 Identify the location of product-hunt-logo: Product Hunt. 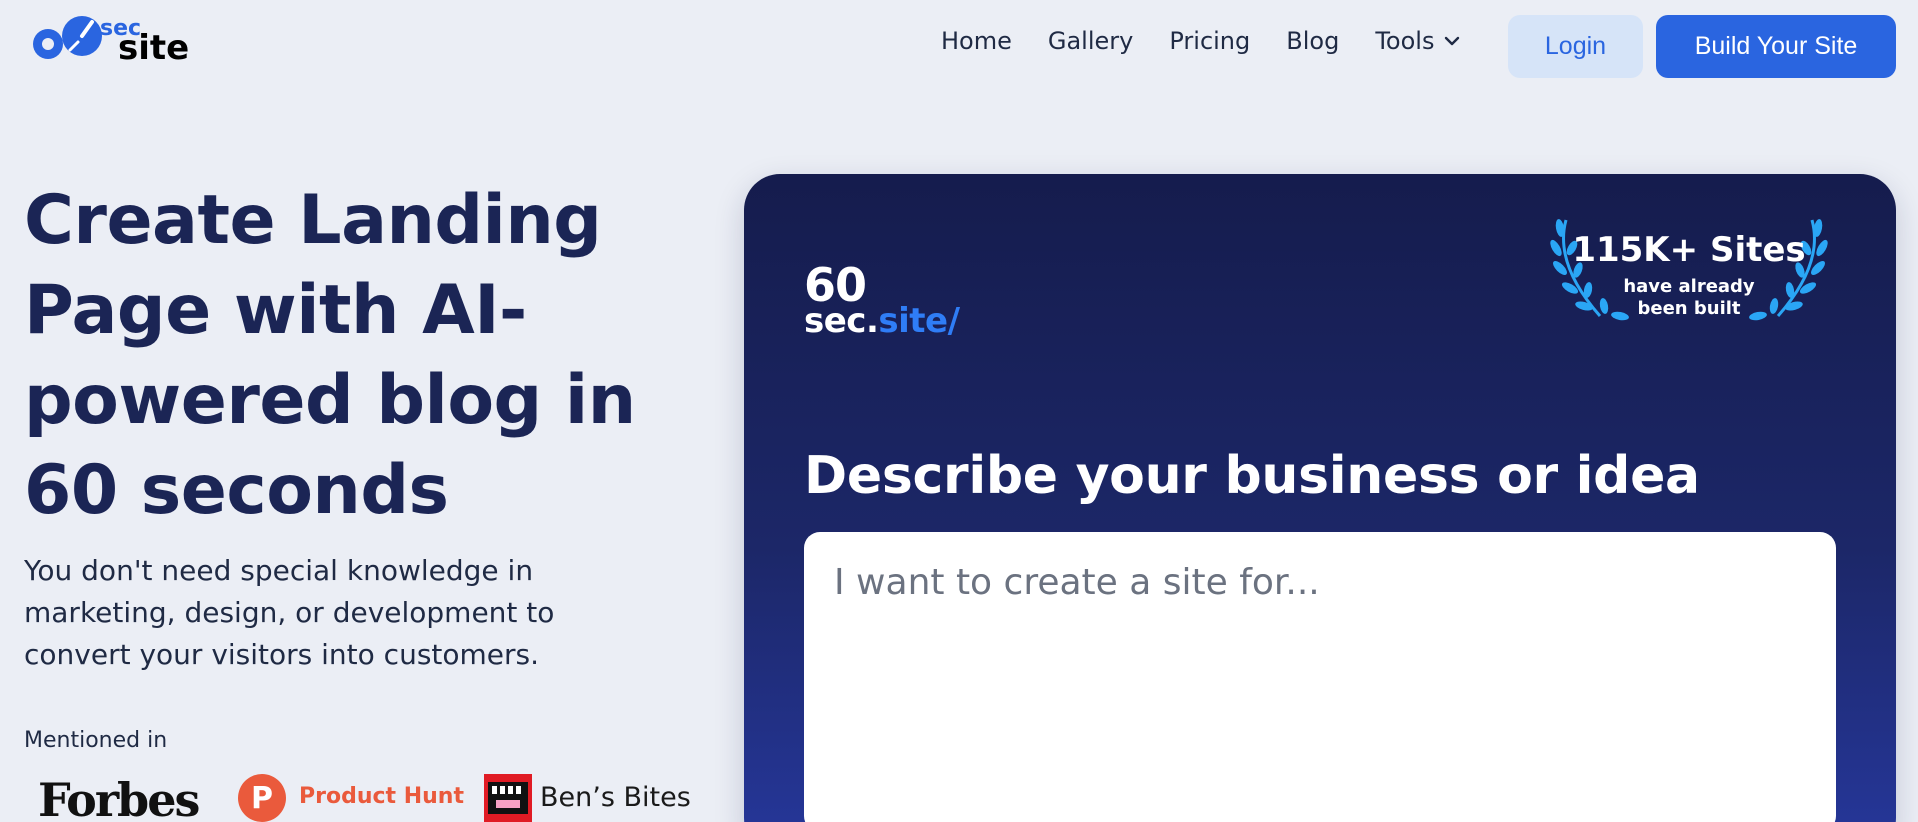
(381, 796).